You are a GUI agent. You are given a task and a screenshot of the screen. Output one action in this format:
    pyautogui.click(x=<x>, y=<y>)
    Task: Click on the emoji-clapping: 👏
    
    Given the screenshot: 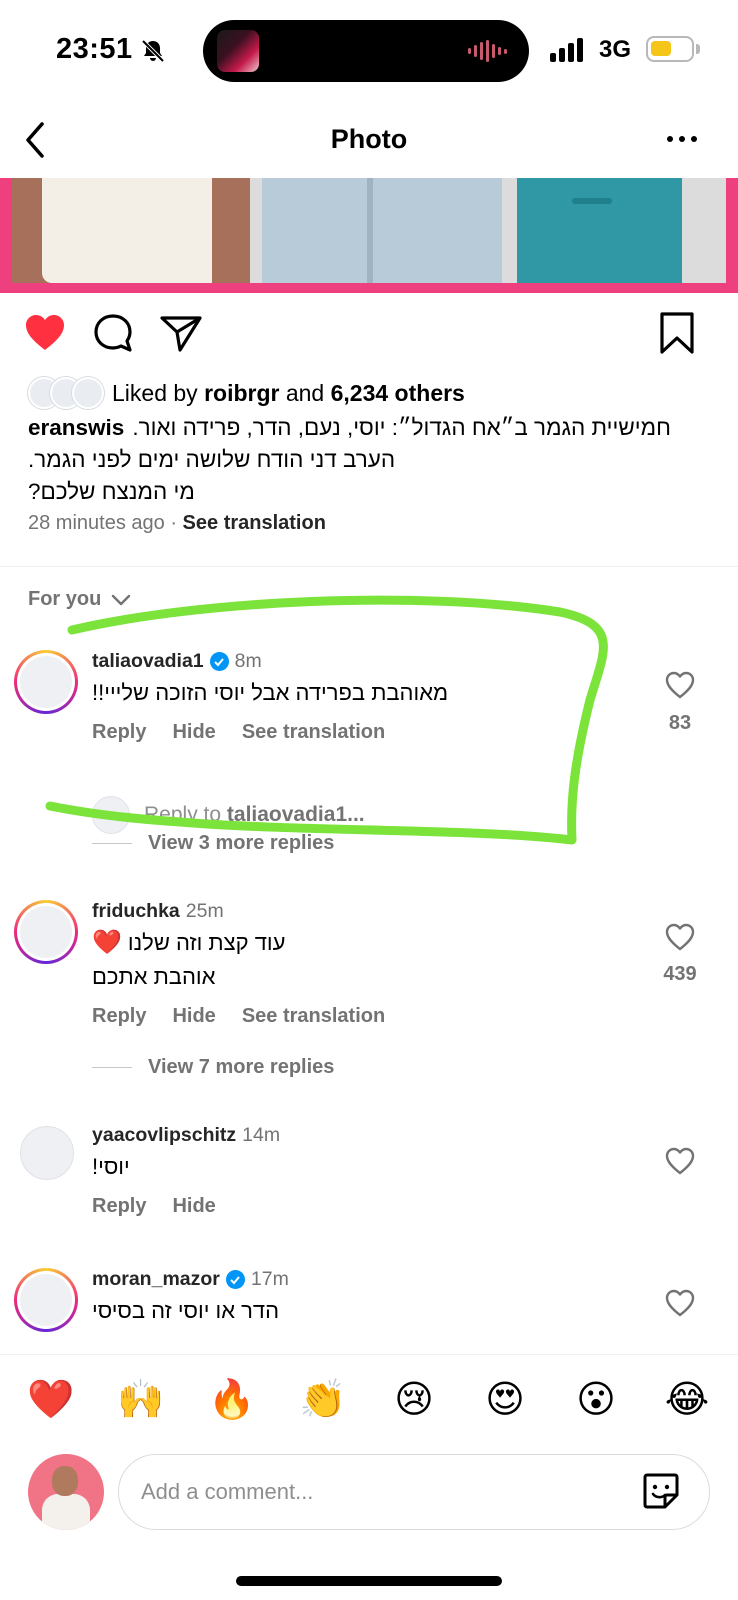 What is the action you would take?
    pyautogui.click(x=323, y=1400)
    